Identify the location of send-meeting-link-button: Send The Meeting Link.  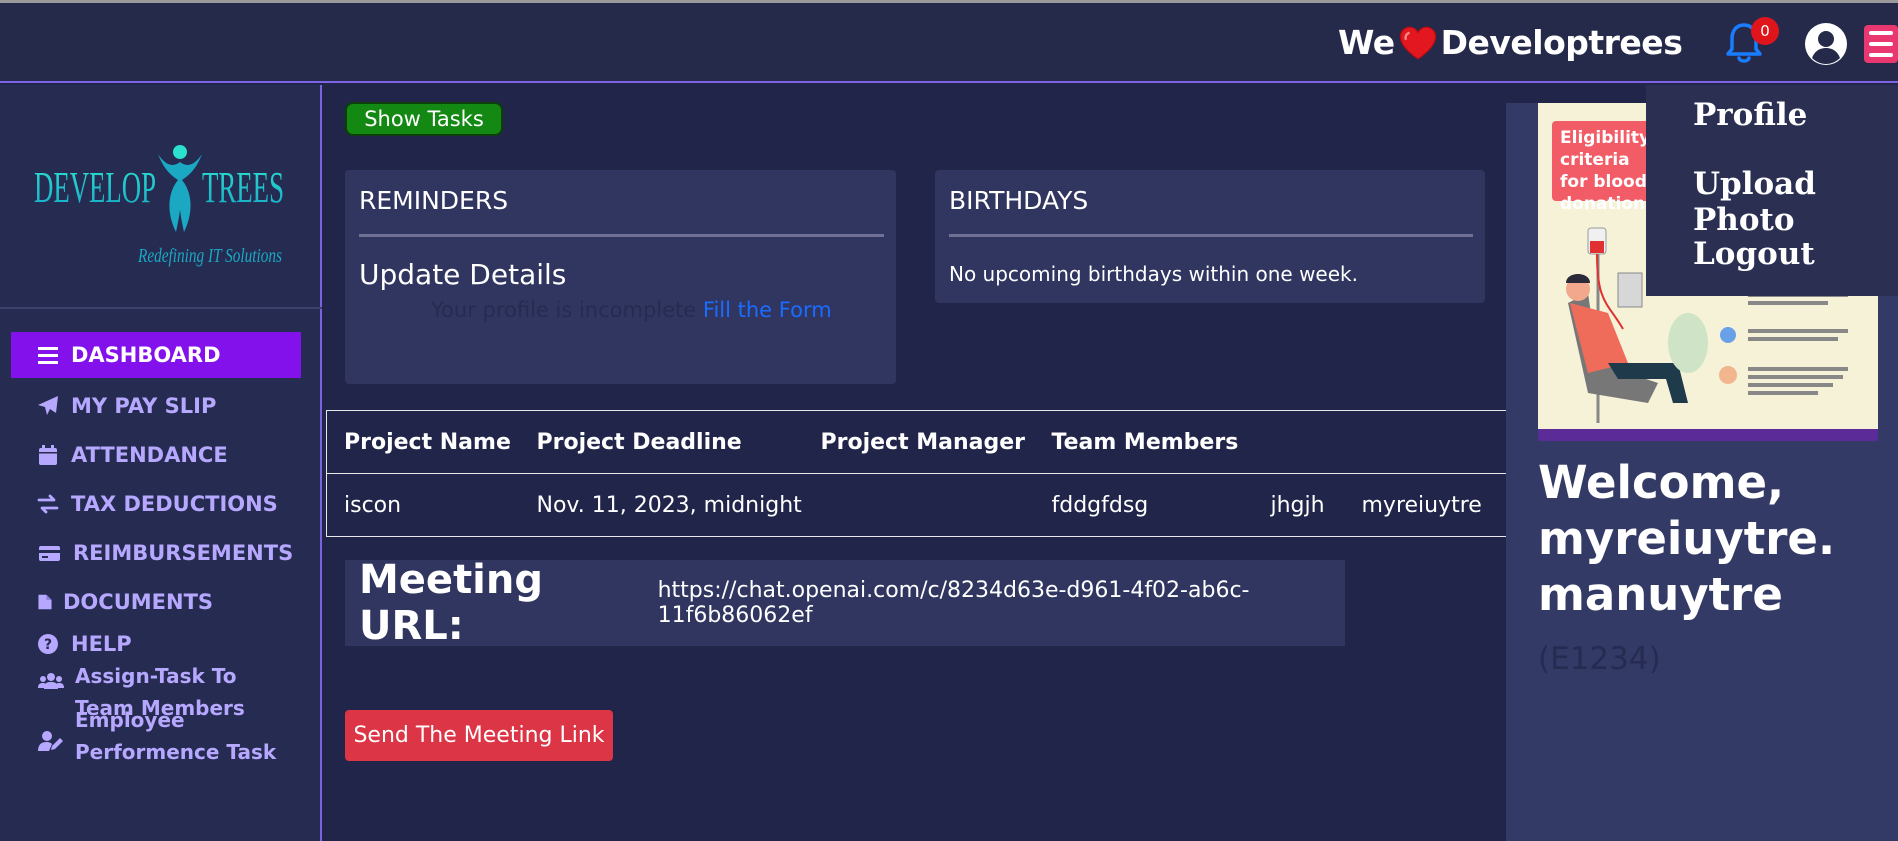
(479, 735).